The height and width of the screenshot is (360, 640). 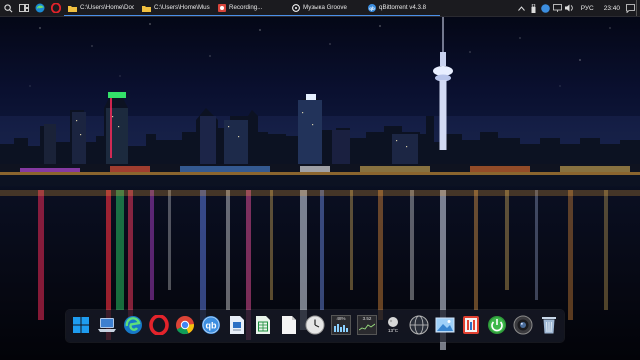 What do you see at coordinates (40, 8) in the screenshot?
I see `edge-taskbar-icon` at bounding box center [40, 8].